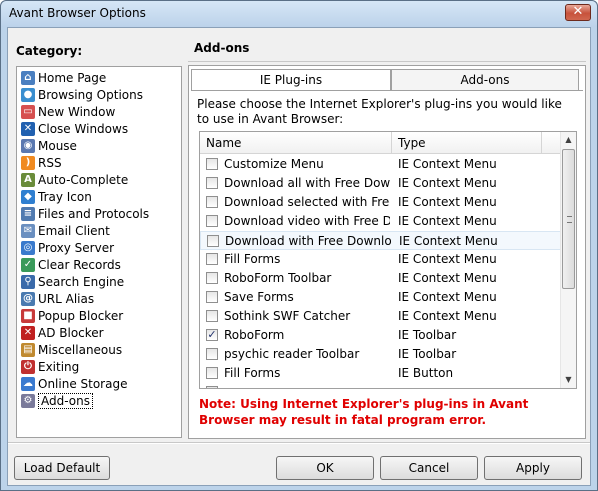 The height and width of the screenshot is (491, 598). What do you see at coordinates (299, 443) in the screenshot?
I see `bottom-separator` at bounding box center [299, 443].